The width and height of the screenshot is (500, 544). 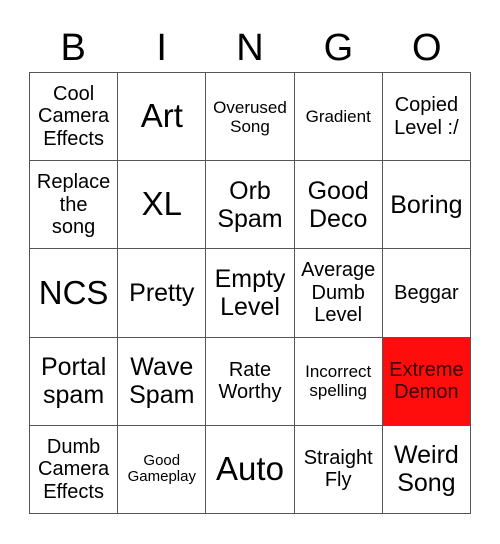 I want to click on cell-label: Straight Fly, so click(x=338, y=469).